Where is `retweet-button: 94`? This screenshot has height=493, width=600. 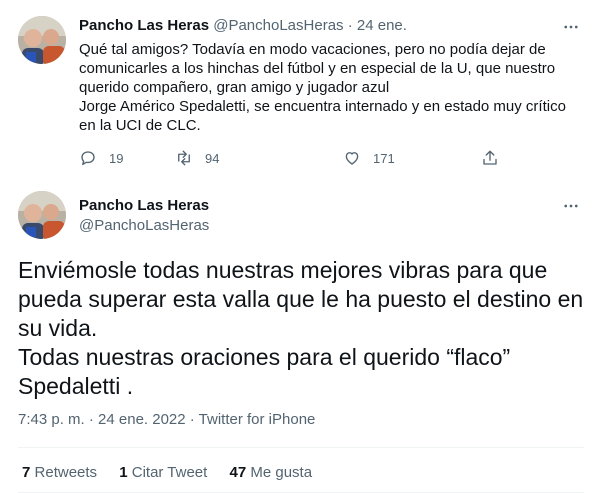
retweet-button: 94 is located at coordinates (197, 158).